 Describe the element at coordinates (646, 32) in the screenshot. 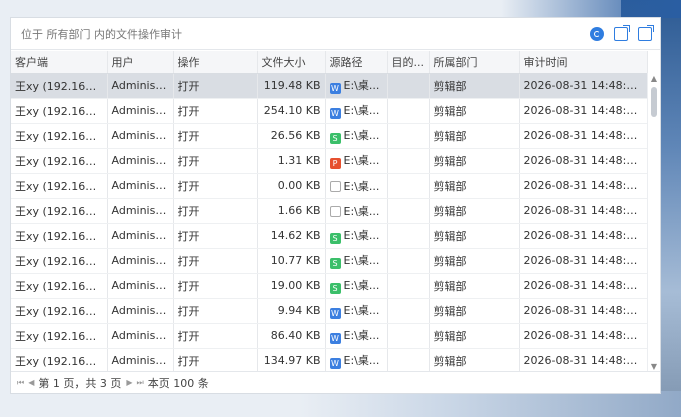

I see `share-icon` at that location.